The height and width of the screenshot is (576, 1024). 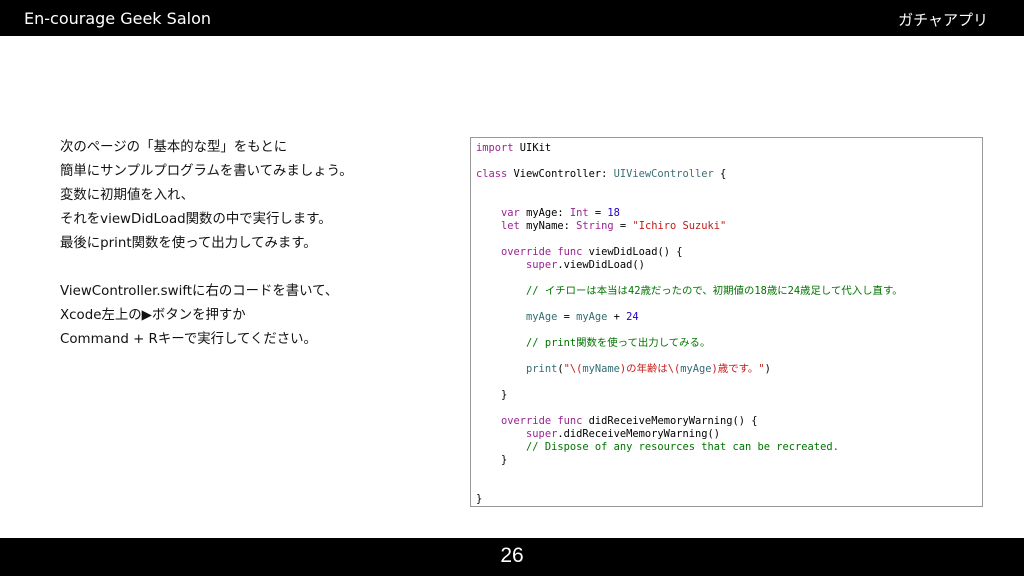 I want to click on code-line: // print関数を使って出力してみる。, so click(x=729, y=343).